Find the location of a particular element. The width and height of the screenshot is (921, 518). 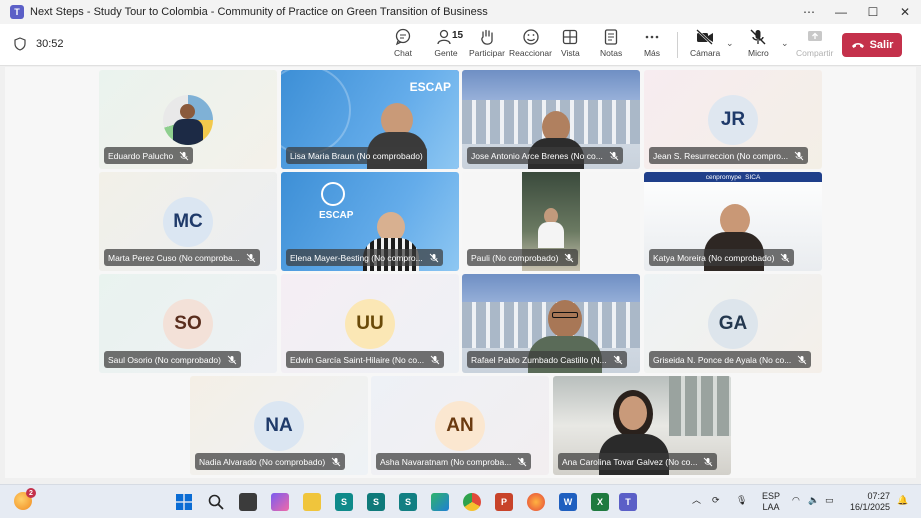

initials-avatar: JR is located at coordinates (733, 120).